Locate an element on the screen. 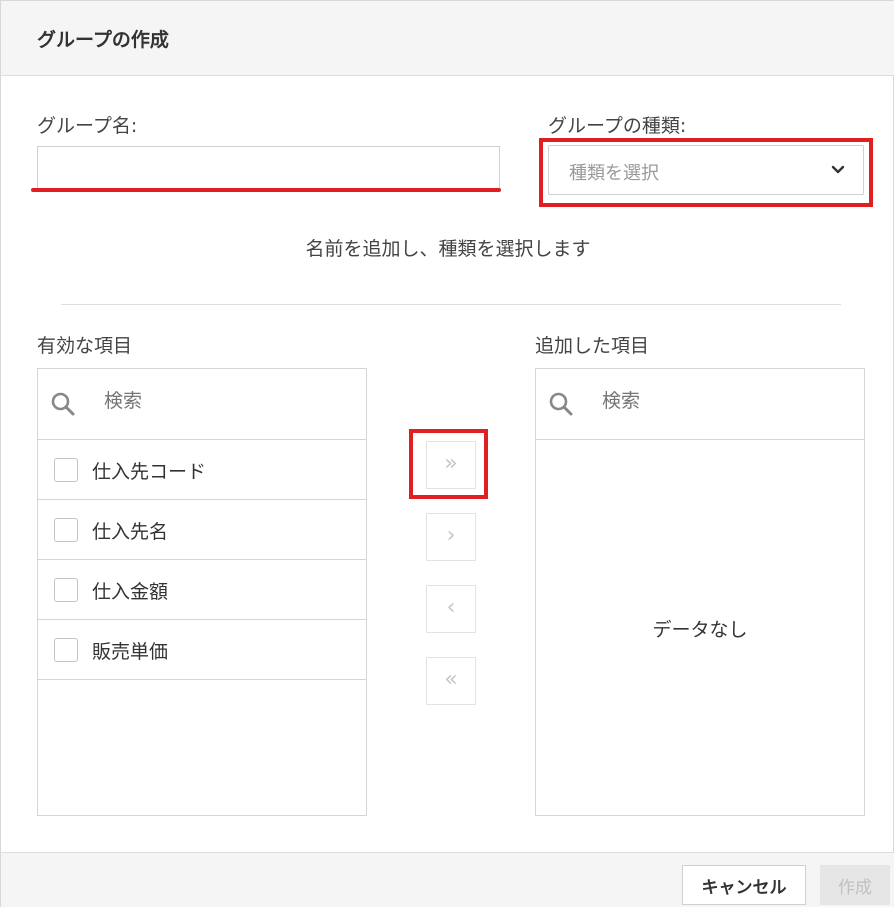 The width and height of the screenshot is (894, 907). group-type-highlight is located at coordinates (706, 172).